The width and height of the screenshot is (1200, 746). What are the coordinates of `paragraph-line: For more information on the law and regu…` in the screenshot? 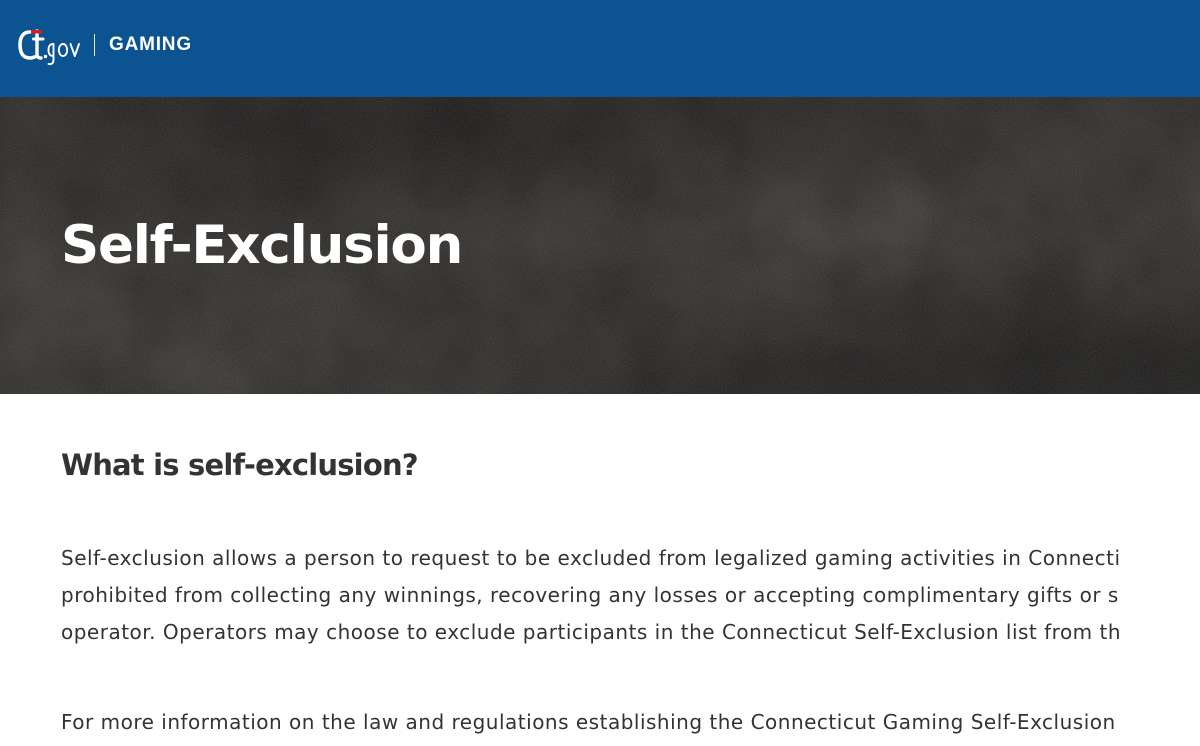 It's located at (588, 722).